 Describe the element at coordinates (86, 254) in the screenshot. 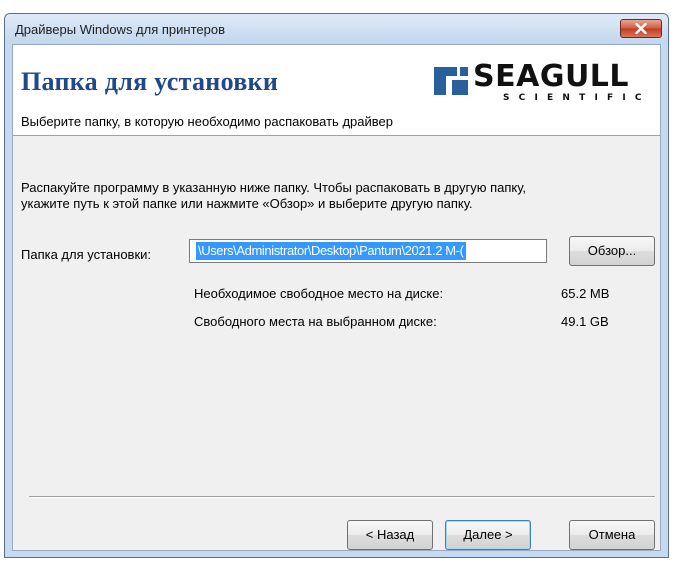

I see `folder-label: Папка для установки:` at that location.